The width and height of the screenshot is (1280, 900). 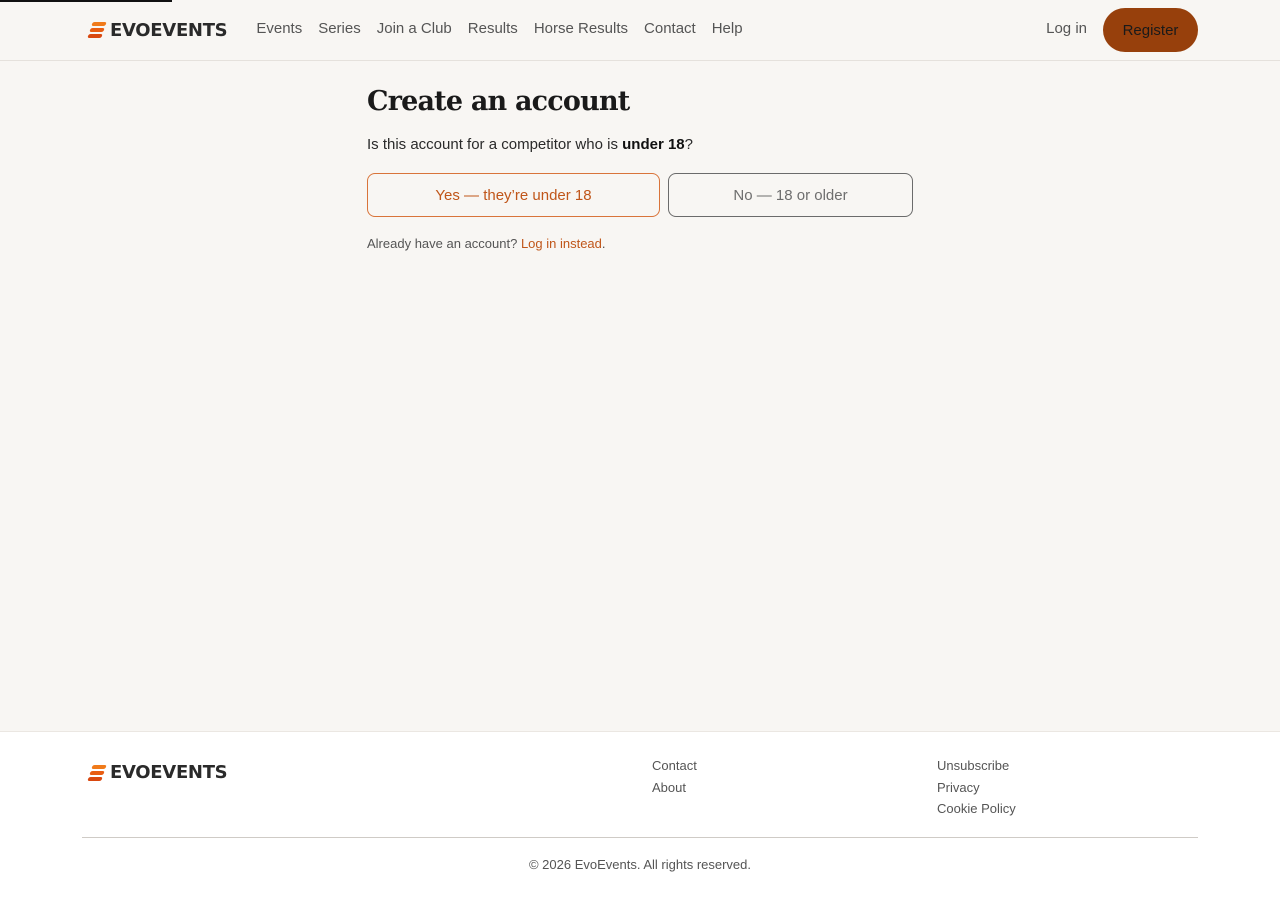 I want to click on brand-logo: EVOEVENTS, so click(x=157, y=30).